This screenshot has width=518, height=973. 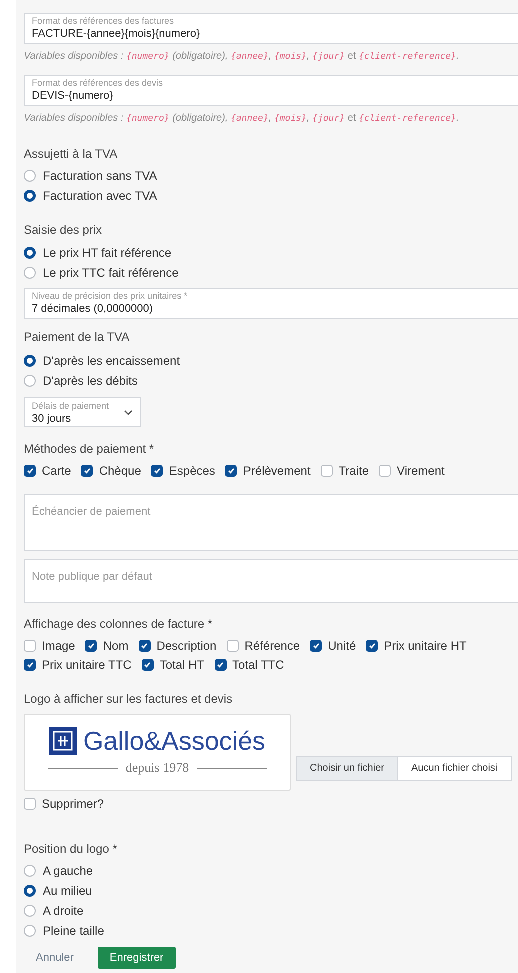 I want to click on section-label: Assujetti à la TVA, so click(x=71, y=154).